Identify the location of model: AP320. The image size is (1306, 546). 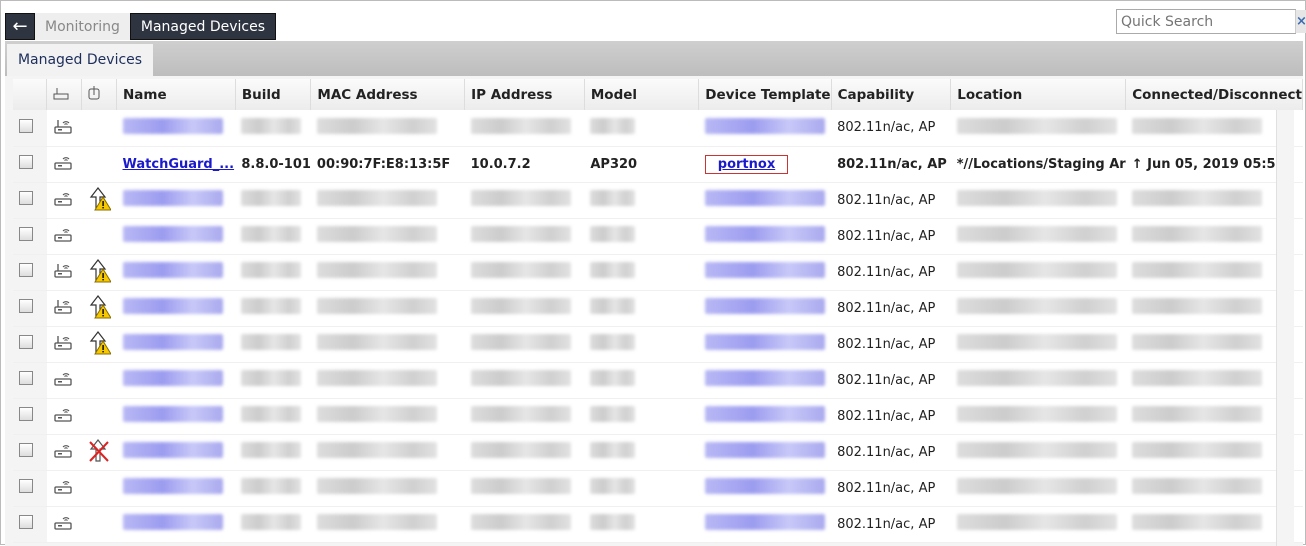
(614, 164).